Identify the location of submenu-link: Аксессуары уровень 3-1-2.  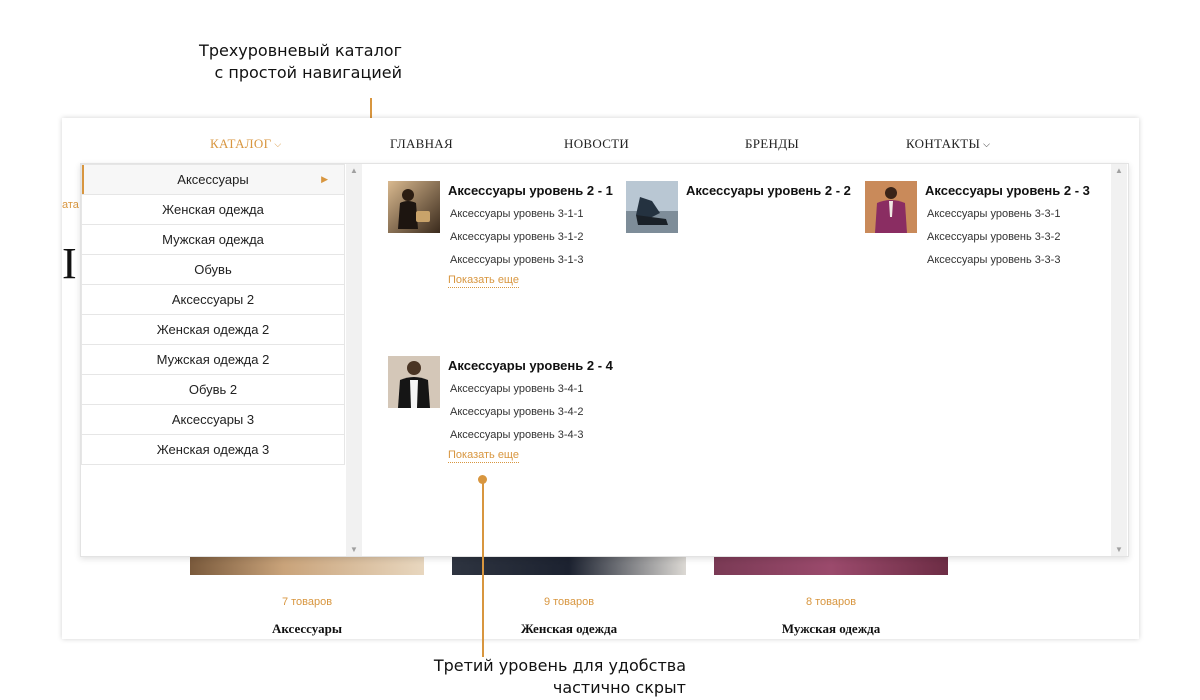
(516, 240).